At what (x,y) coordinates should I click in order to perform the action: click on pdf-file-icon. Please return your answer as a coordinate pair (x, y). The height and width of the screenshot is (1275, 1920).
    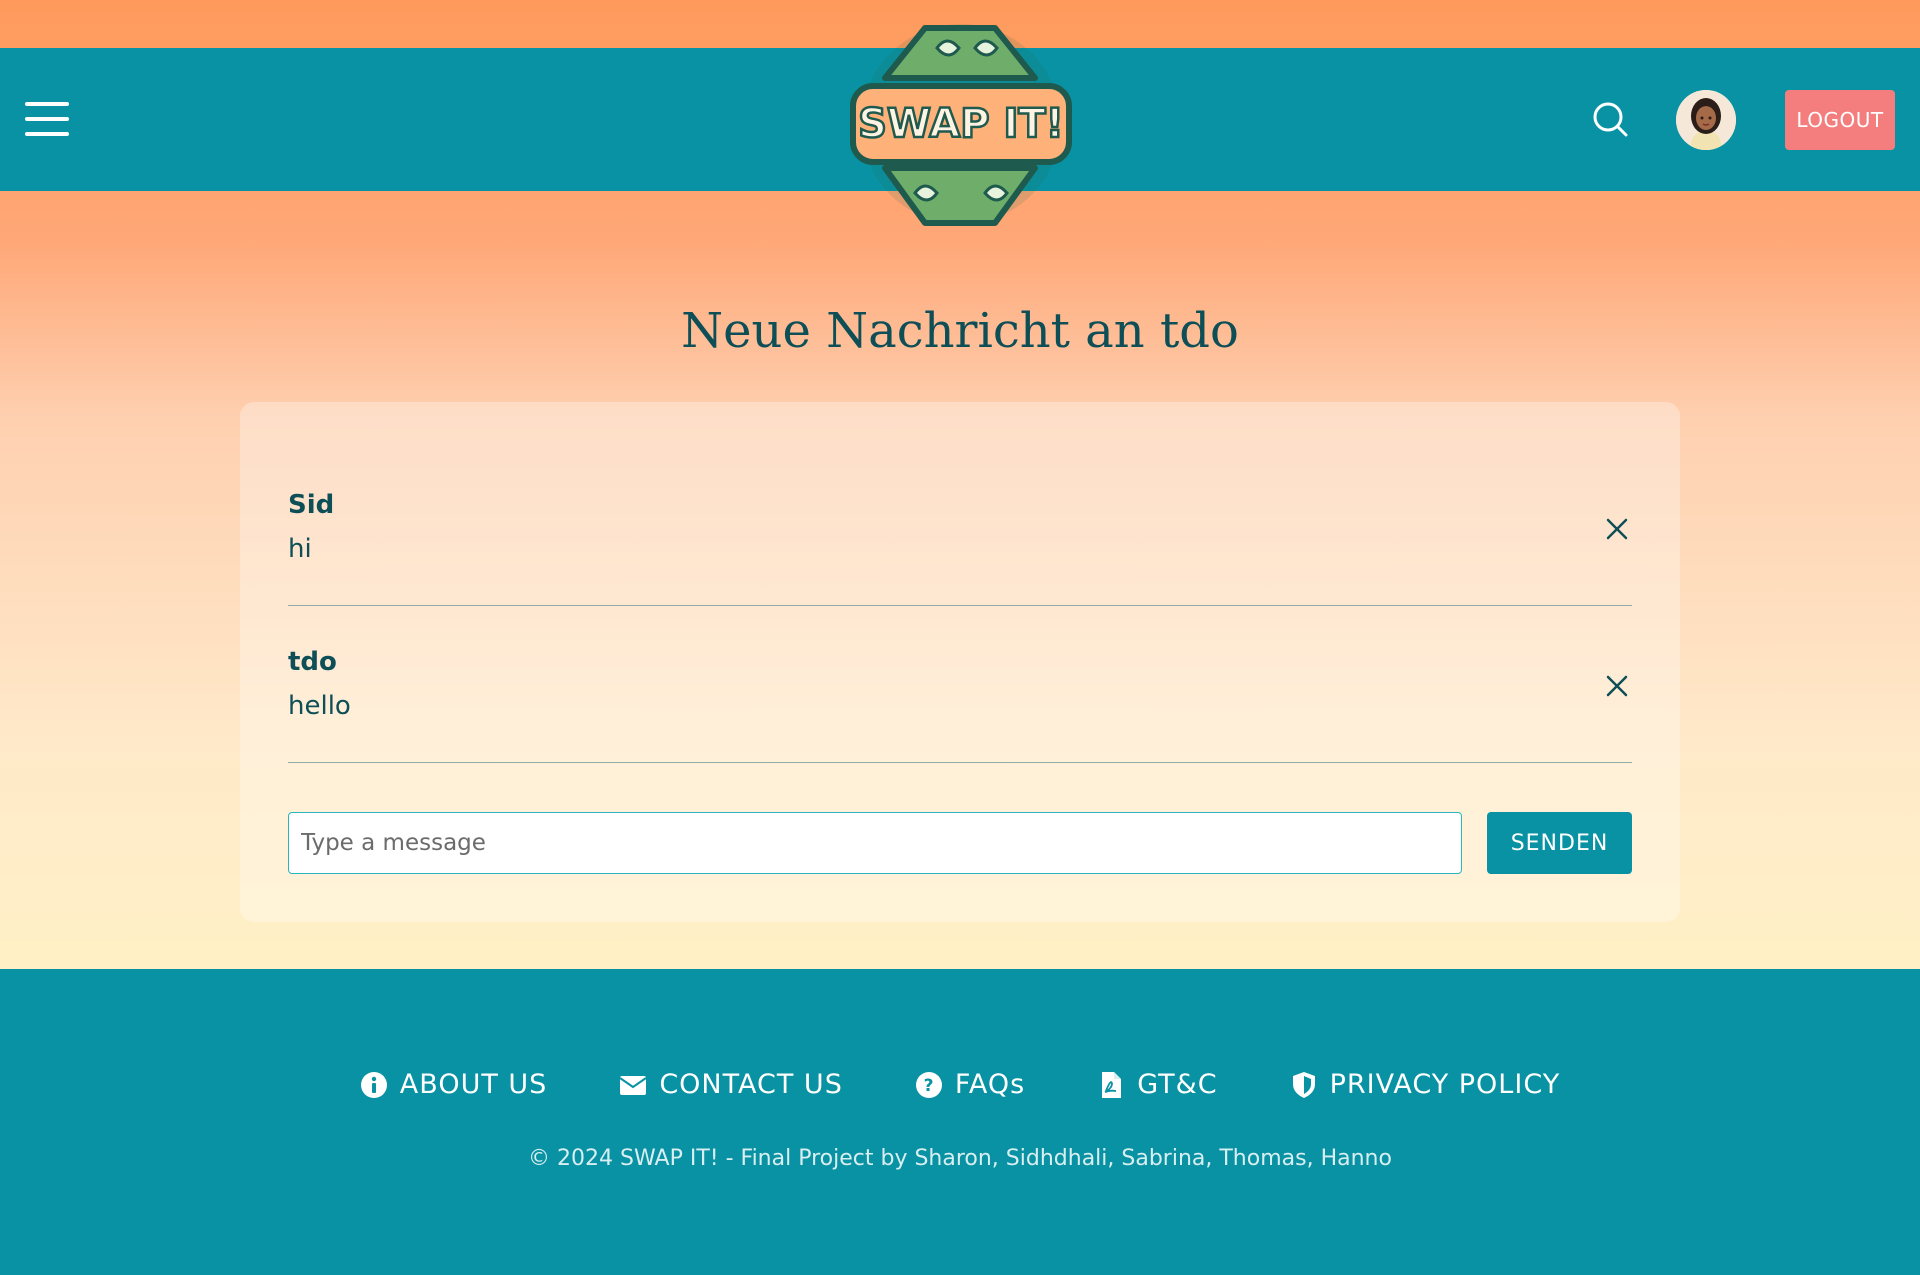
    Looking at the image, I should click on (1112, 1084).